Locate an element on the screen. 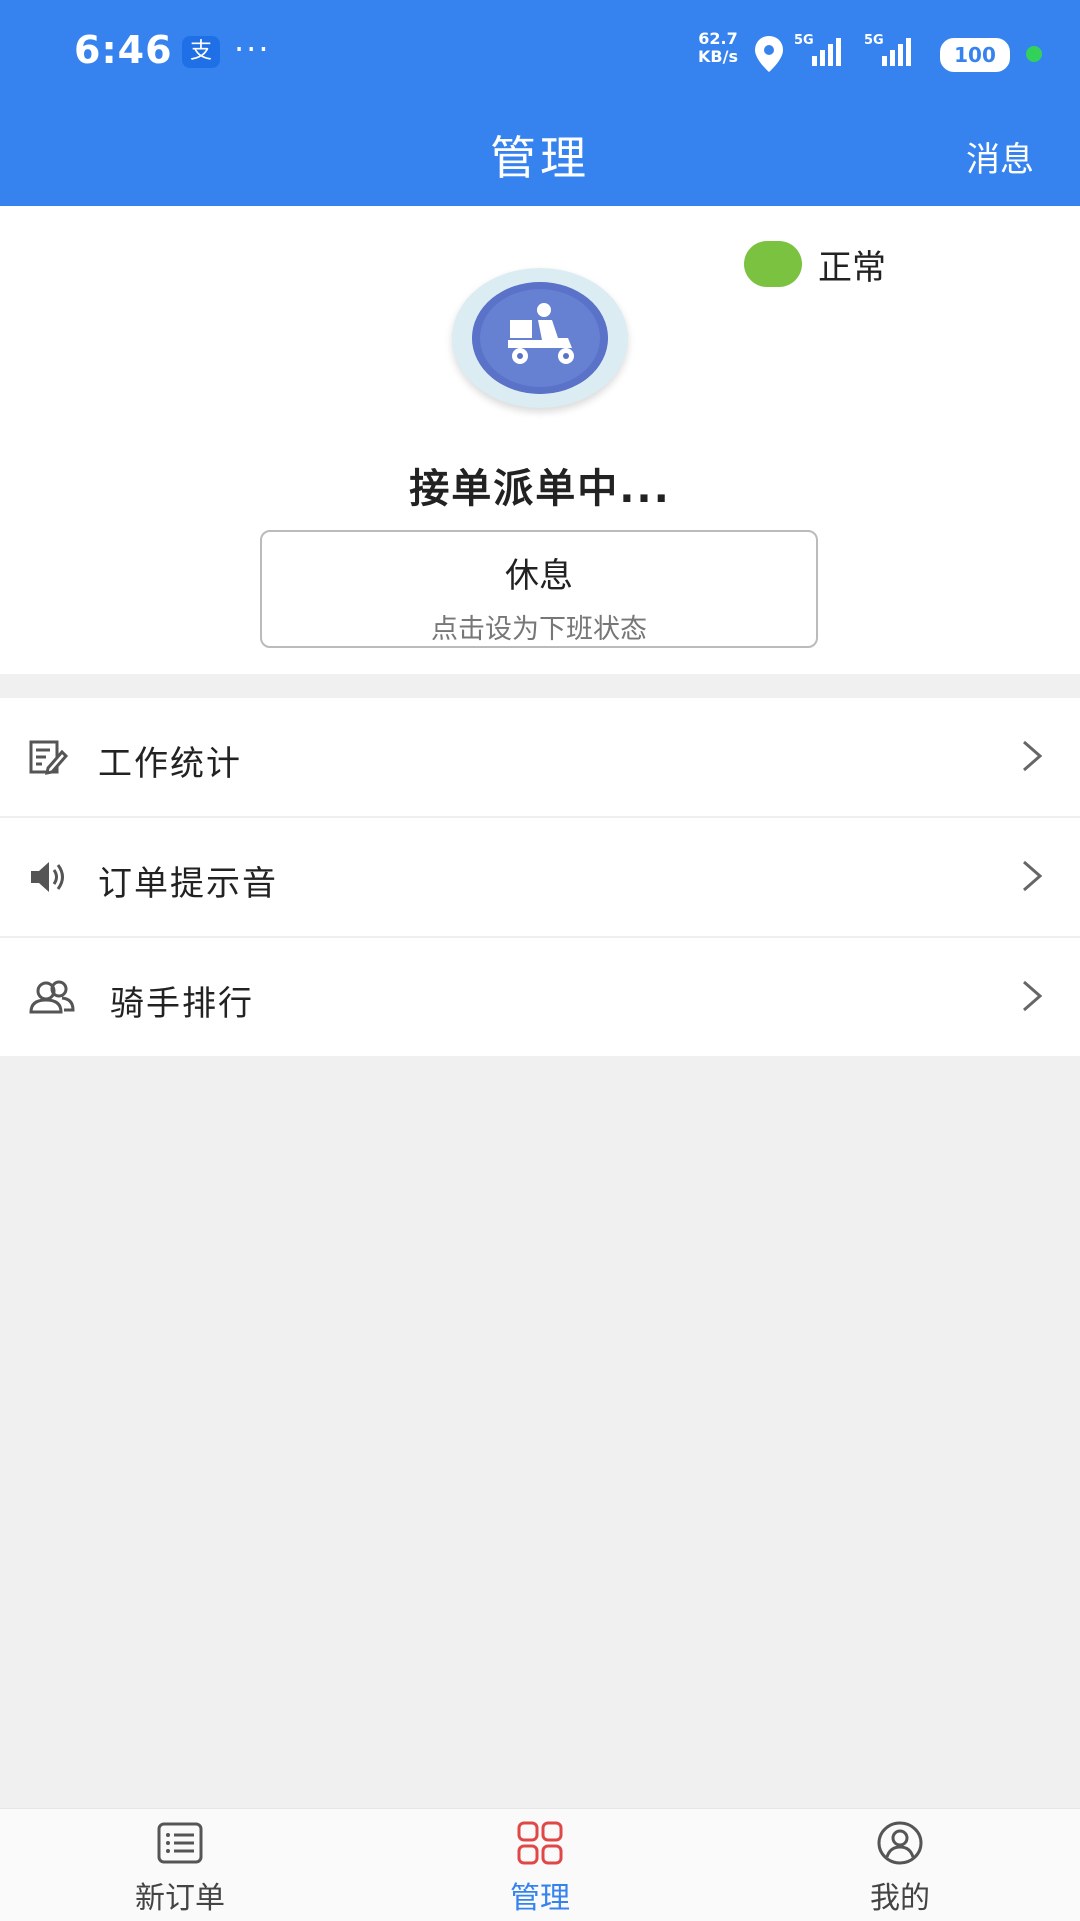 The image size is (1080, 1921). speaker-icon is located at coordinates (47, 877).